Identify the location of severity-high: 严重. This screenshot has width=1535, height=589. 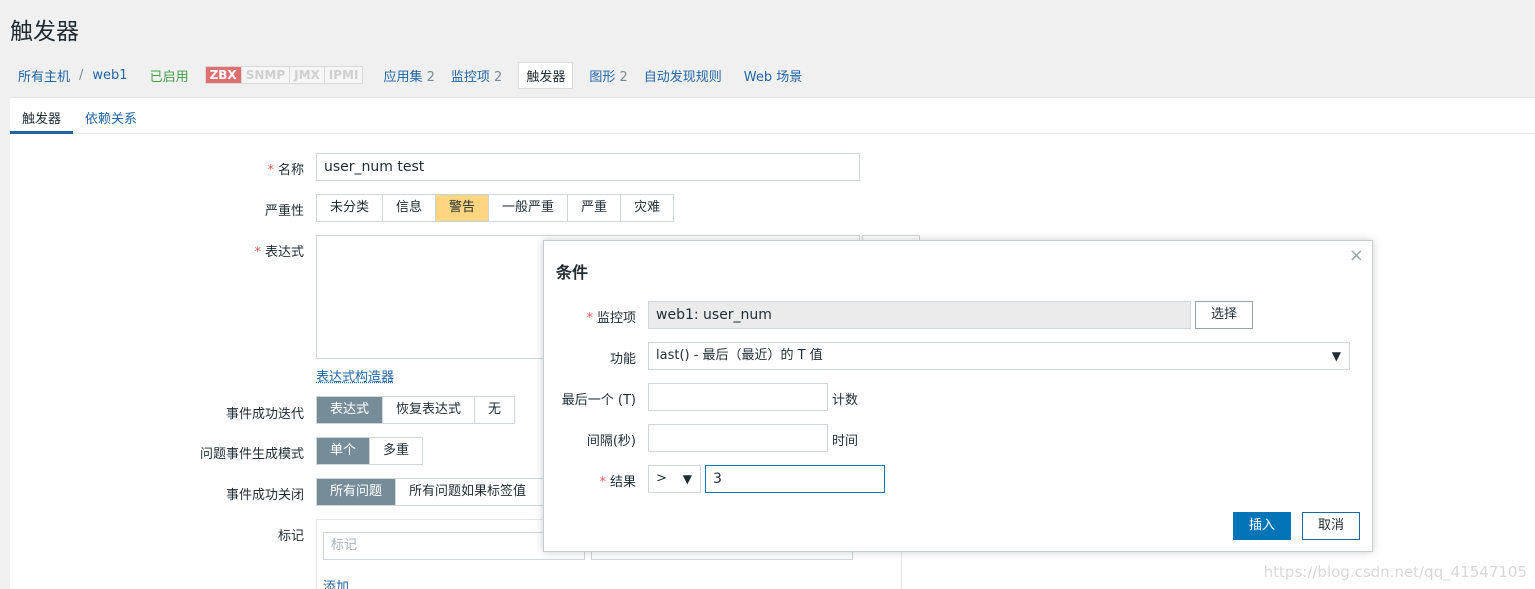
(595, 208).